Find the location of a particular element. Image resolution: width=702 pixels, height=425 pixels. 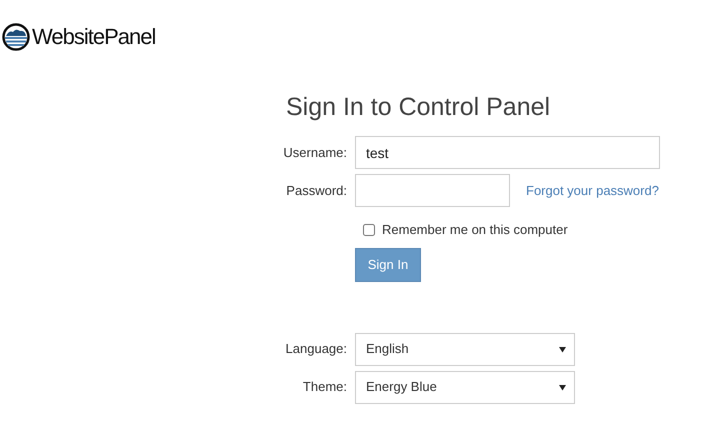

password-field is located at coordinates (432, 190).